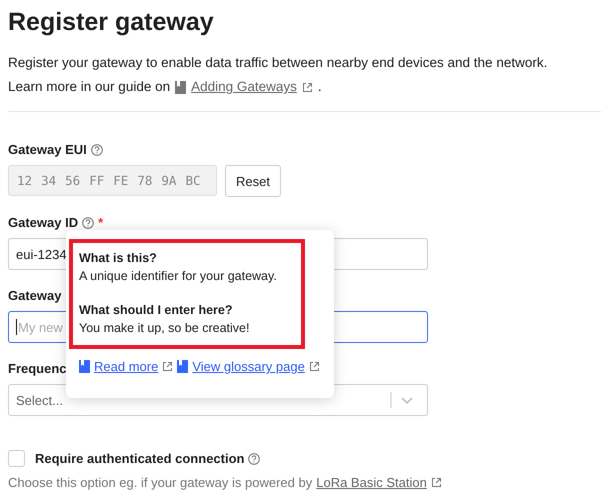 The image size is (609, 490). I want to click on checkbox-label: Require authenticated connection, so click(139, 458).